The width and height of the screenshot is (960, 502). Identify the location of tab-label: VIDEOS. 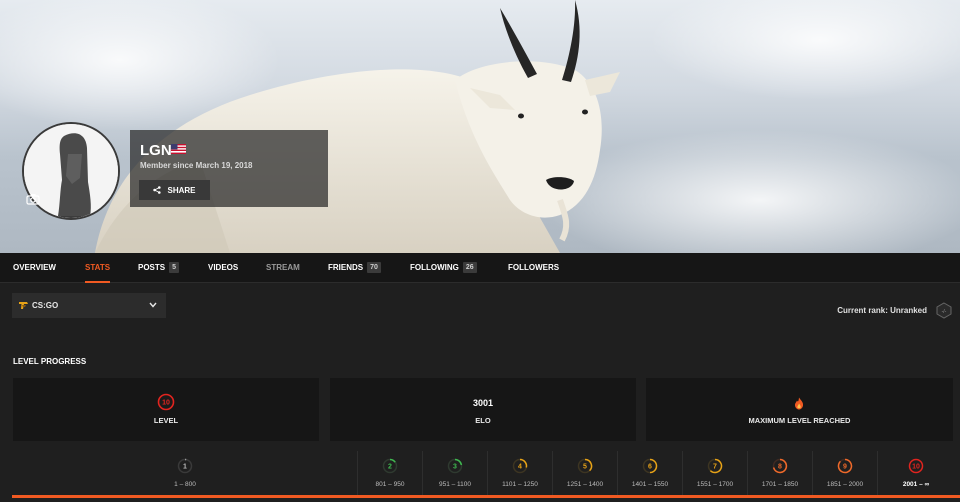
(223, 267).